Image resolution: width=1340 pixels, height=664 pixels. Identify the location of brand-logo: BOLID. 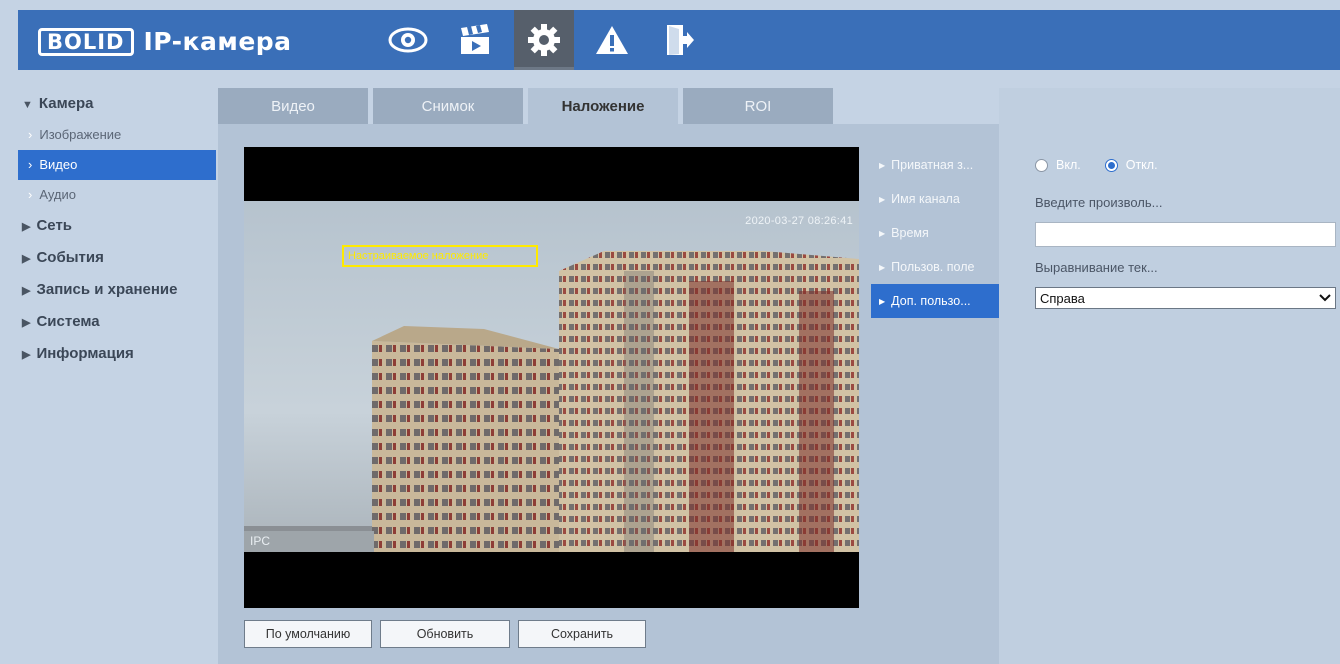
(86, 41).